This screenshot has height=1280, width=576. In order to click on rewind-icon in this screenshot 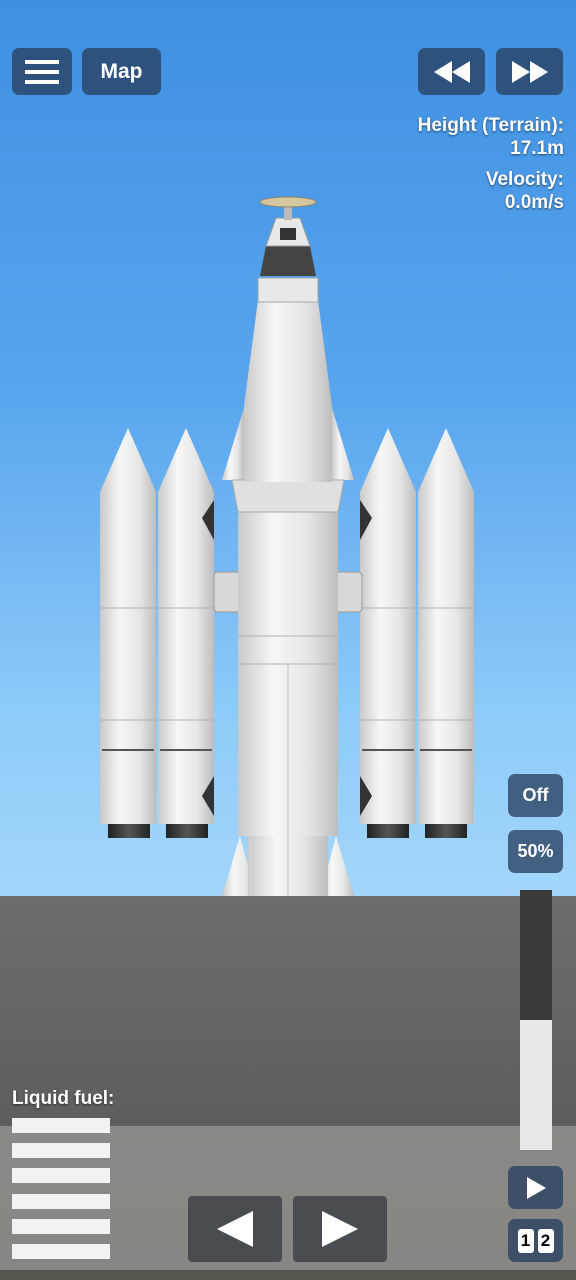, I will do `click(451, 71)`.